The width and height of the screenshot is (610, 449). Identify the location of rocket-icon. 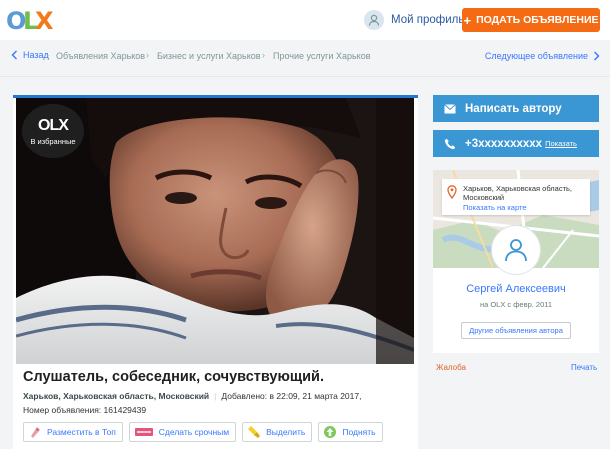
(35, 432).